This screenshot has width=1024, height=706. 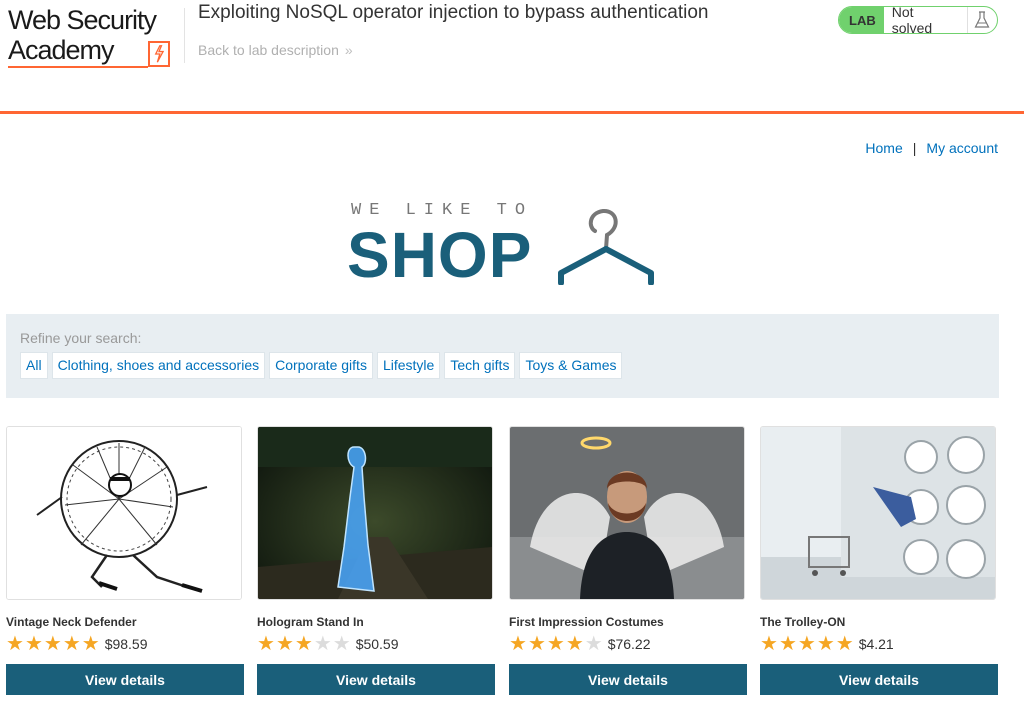 What do you see at coordinates (158, 365) in the screenshot?
I see `category-clothing: Clothing, shoes and accessories` at bounding box center [158, 365].